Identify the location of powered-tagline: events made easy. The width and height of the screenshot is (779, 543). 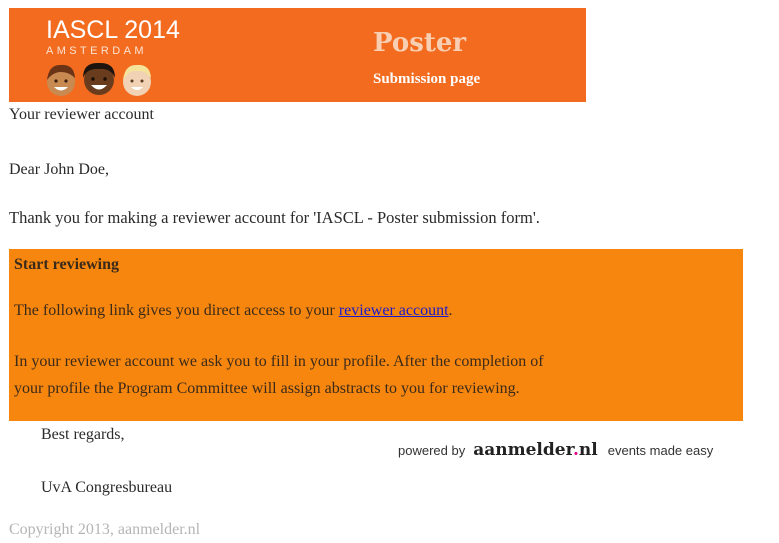
(660, 450).